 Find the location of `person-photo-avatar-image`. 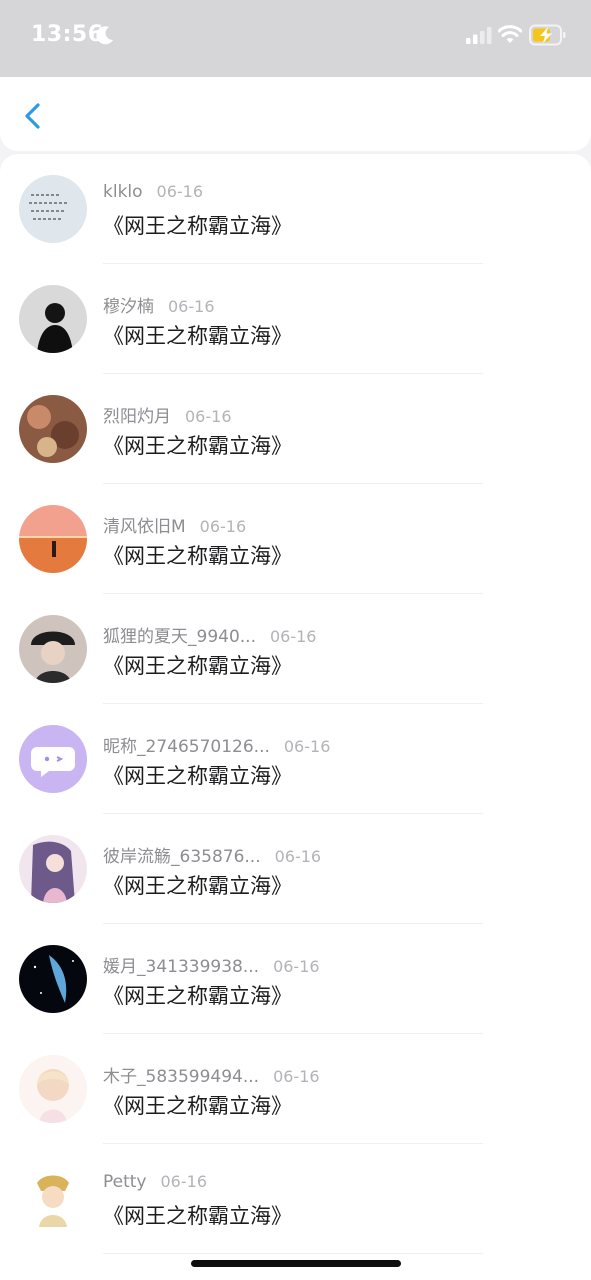

person-photo-avatar-image is located at coordinates (53, 319).